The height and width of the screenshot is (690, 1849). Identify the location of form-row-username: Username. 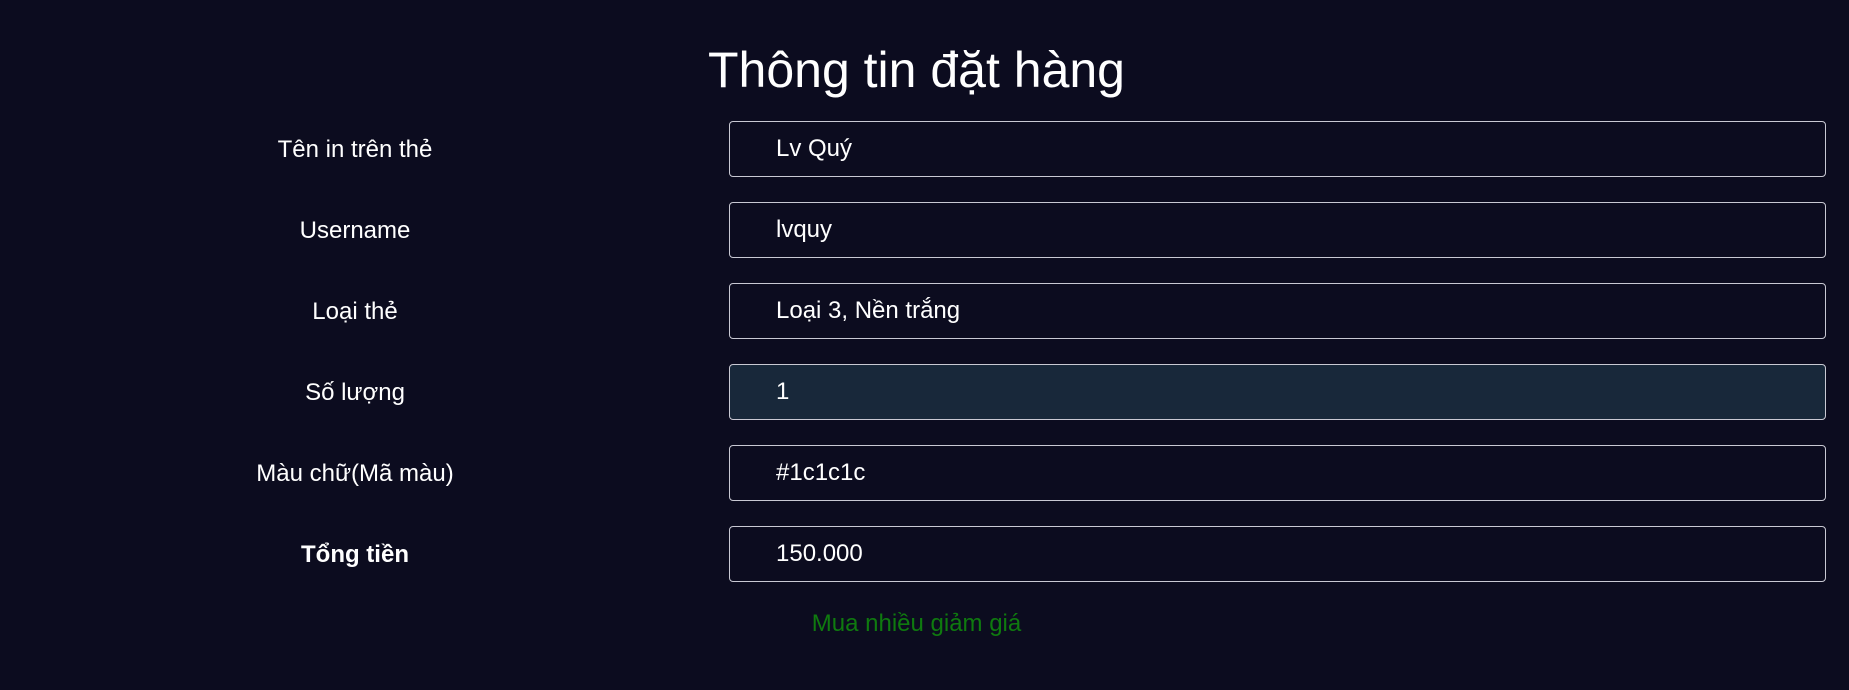
(924, 231).